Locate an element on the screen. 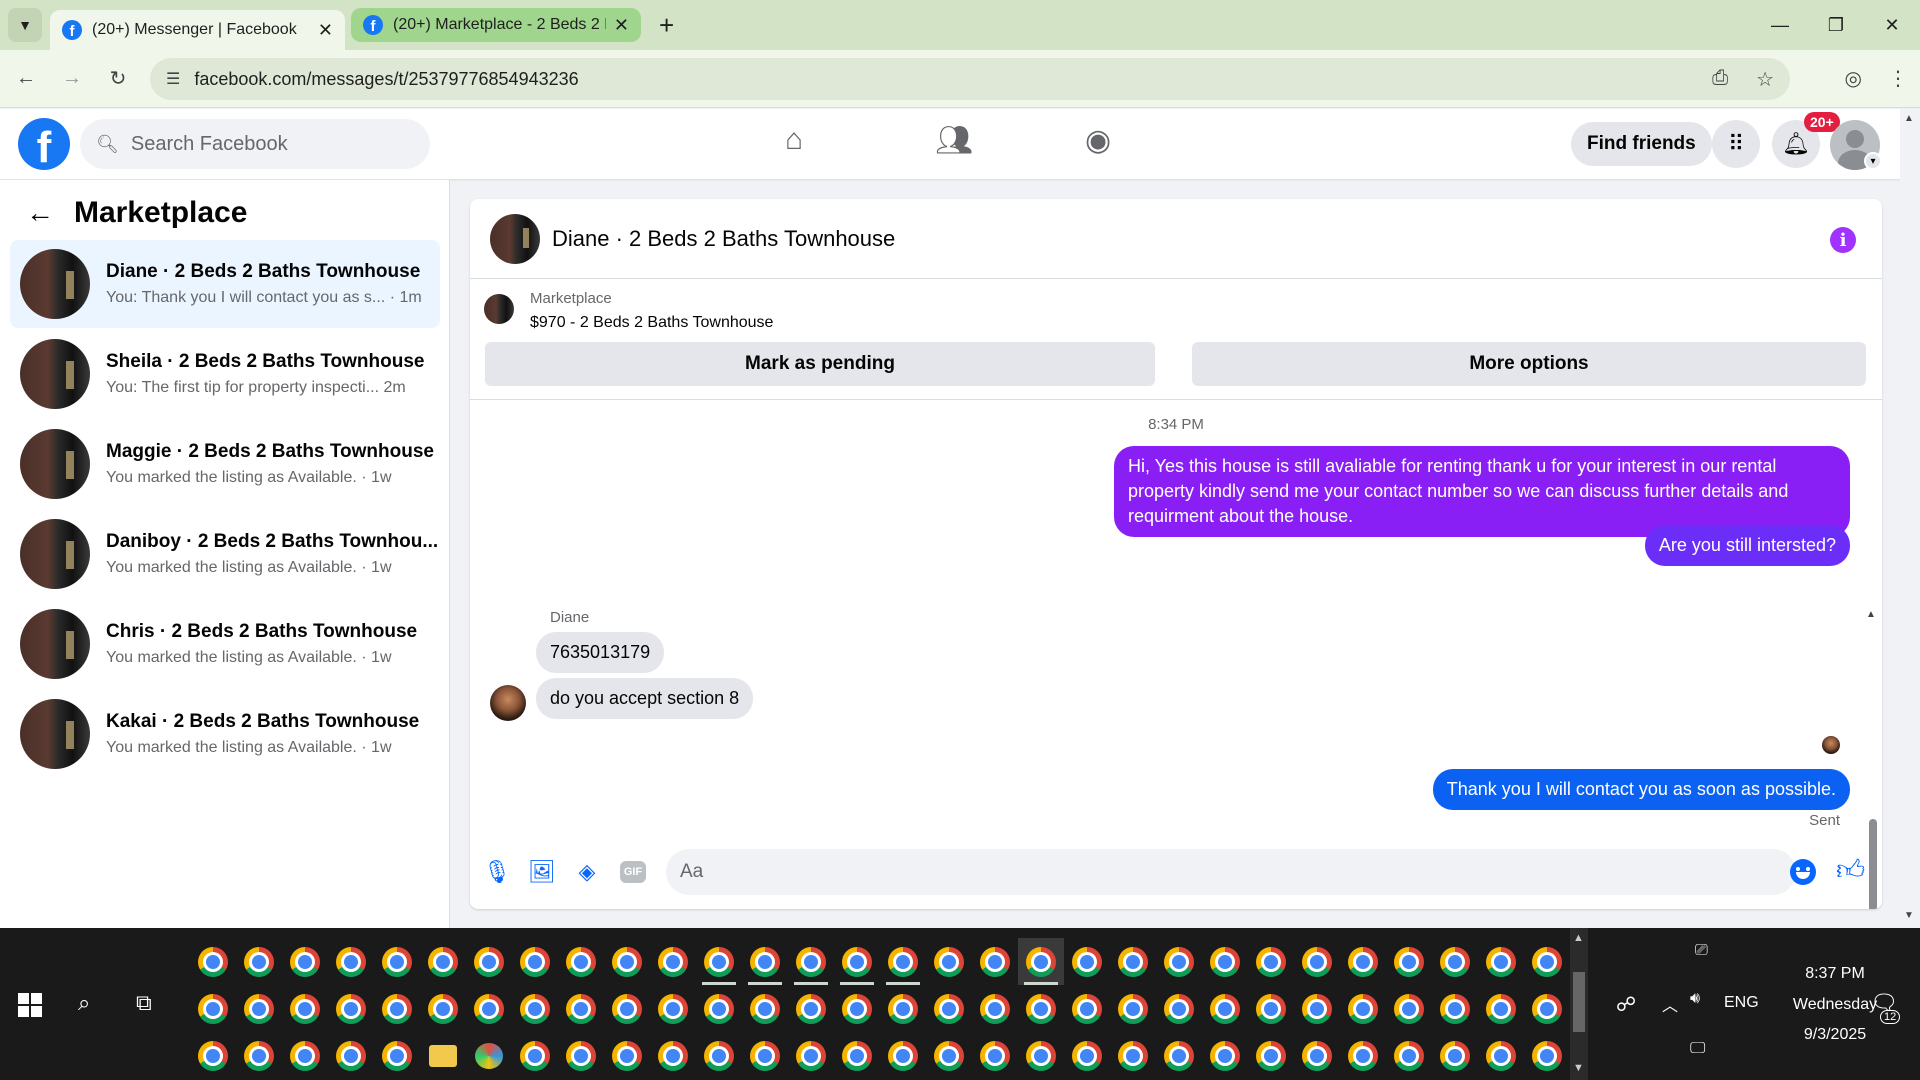 The height and width of the screenshot is (1080, 1920). contact-avatar is located at coordinates (508, 703).